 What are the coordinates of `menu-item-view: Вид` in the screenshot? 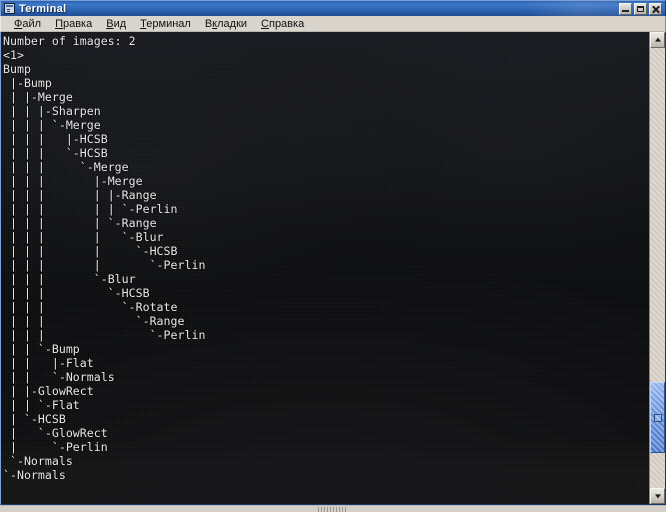 It's located at (116, 24).